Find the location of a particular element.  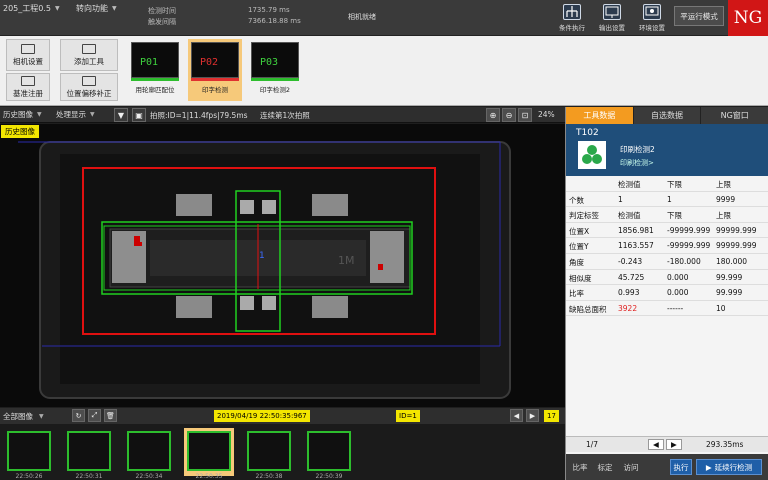

film-frame: 22:50:38 is located at coordinates (269, 454).